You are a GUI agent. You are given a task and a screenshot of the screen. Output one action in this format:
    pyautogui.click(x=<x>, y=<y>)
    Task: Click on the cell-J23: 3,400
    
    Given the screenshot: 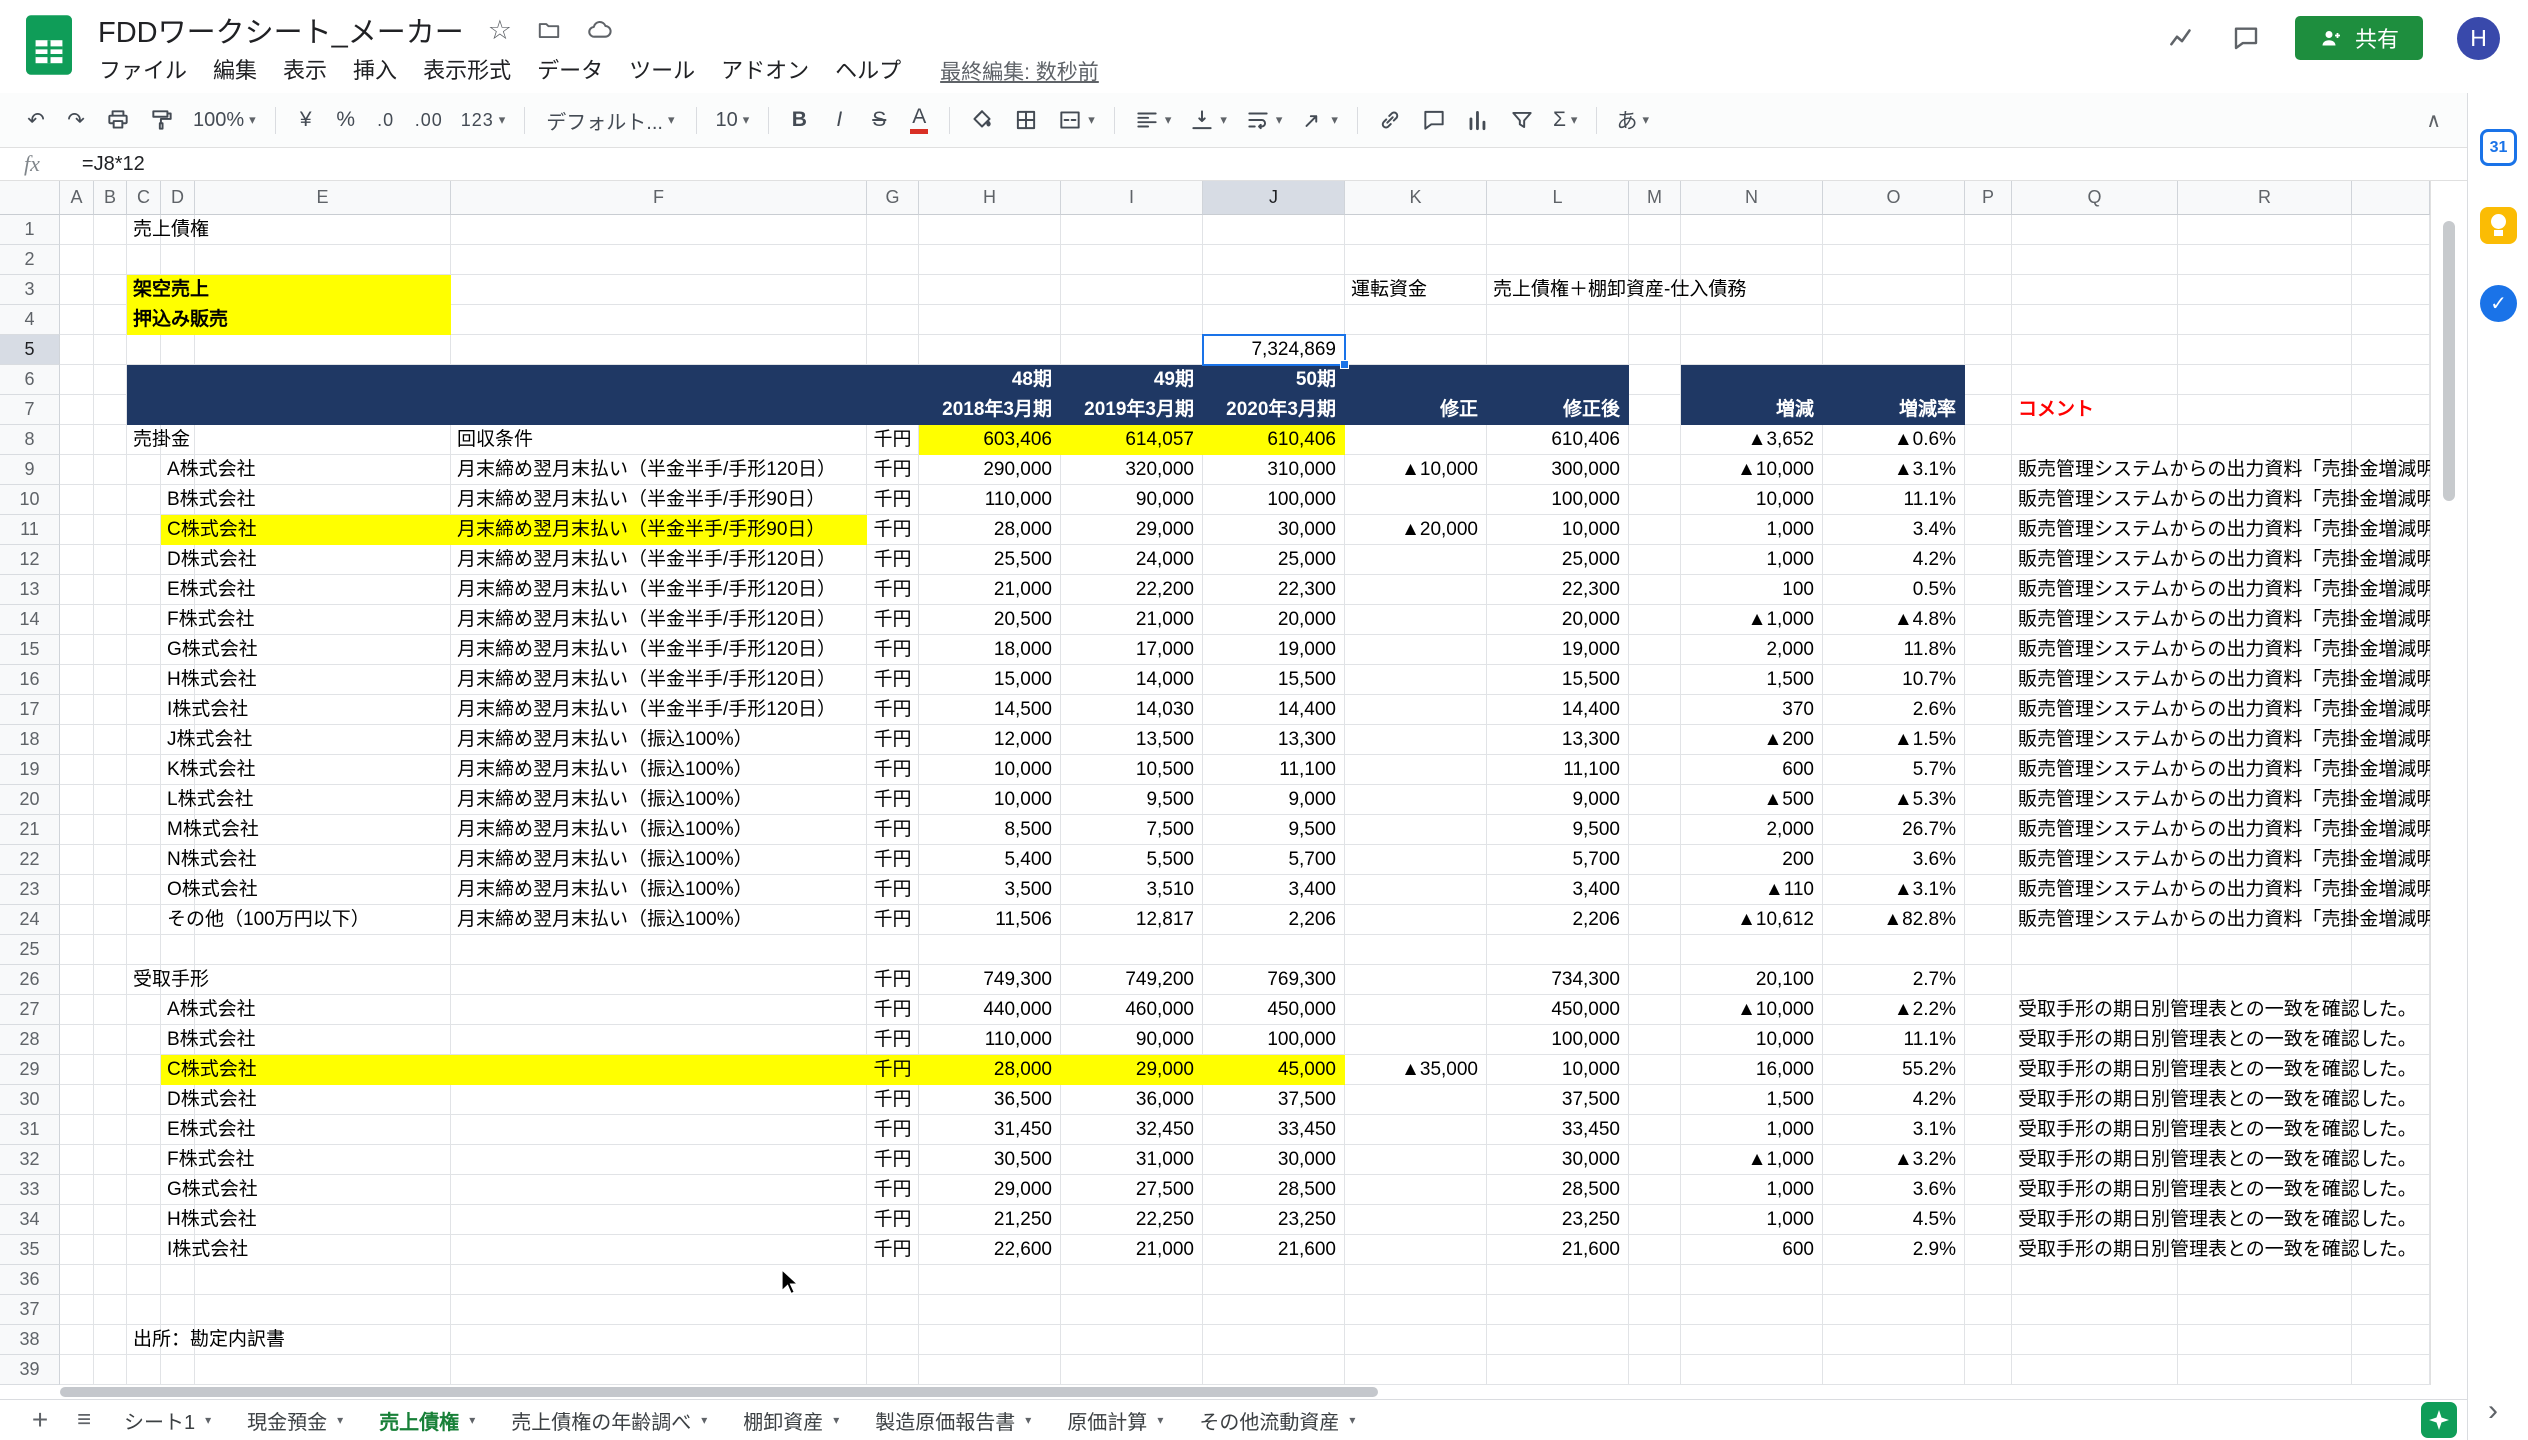 What is the action you would take?
    pyautogui.click(x=1274, y=890)
    